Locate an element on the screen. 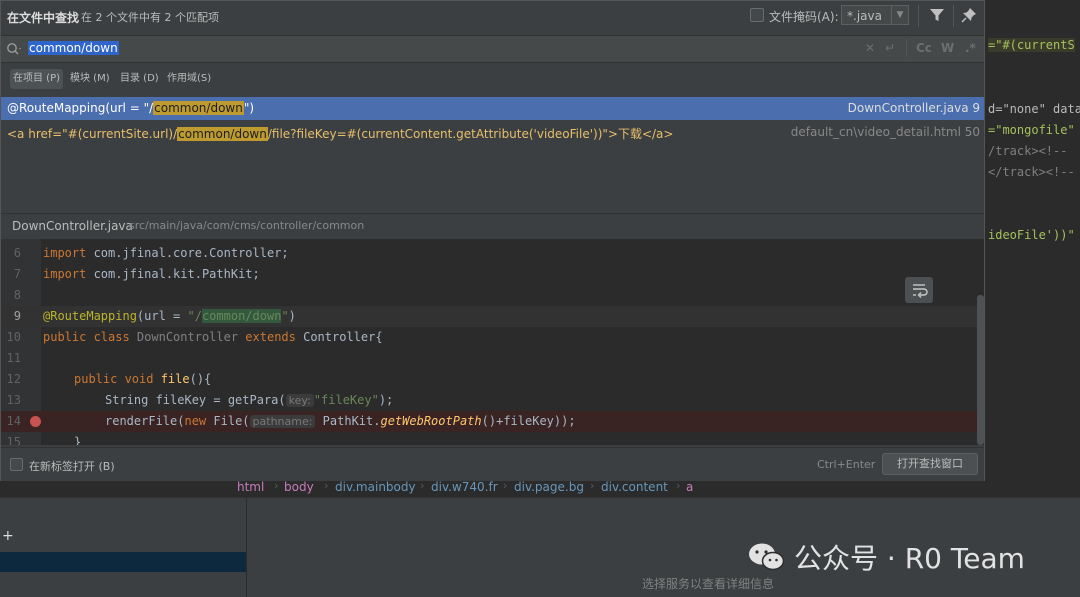 Image resolution: width=1080 pixels, height=597 pixels. breadcrumb-item: html is located at coordinates (250, 487).